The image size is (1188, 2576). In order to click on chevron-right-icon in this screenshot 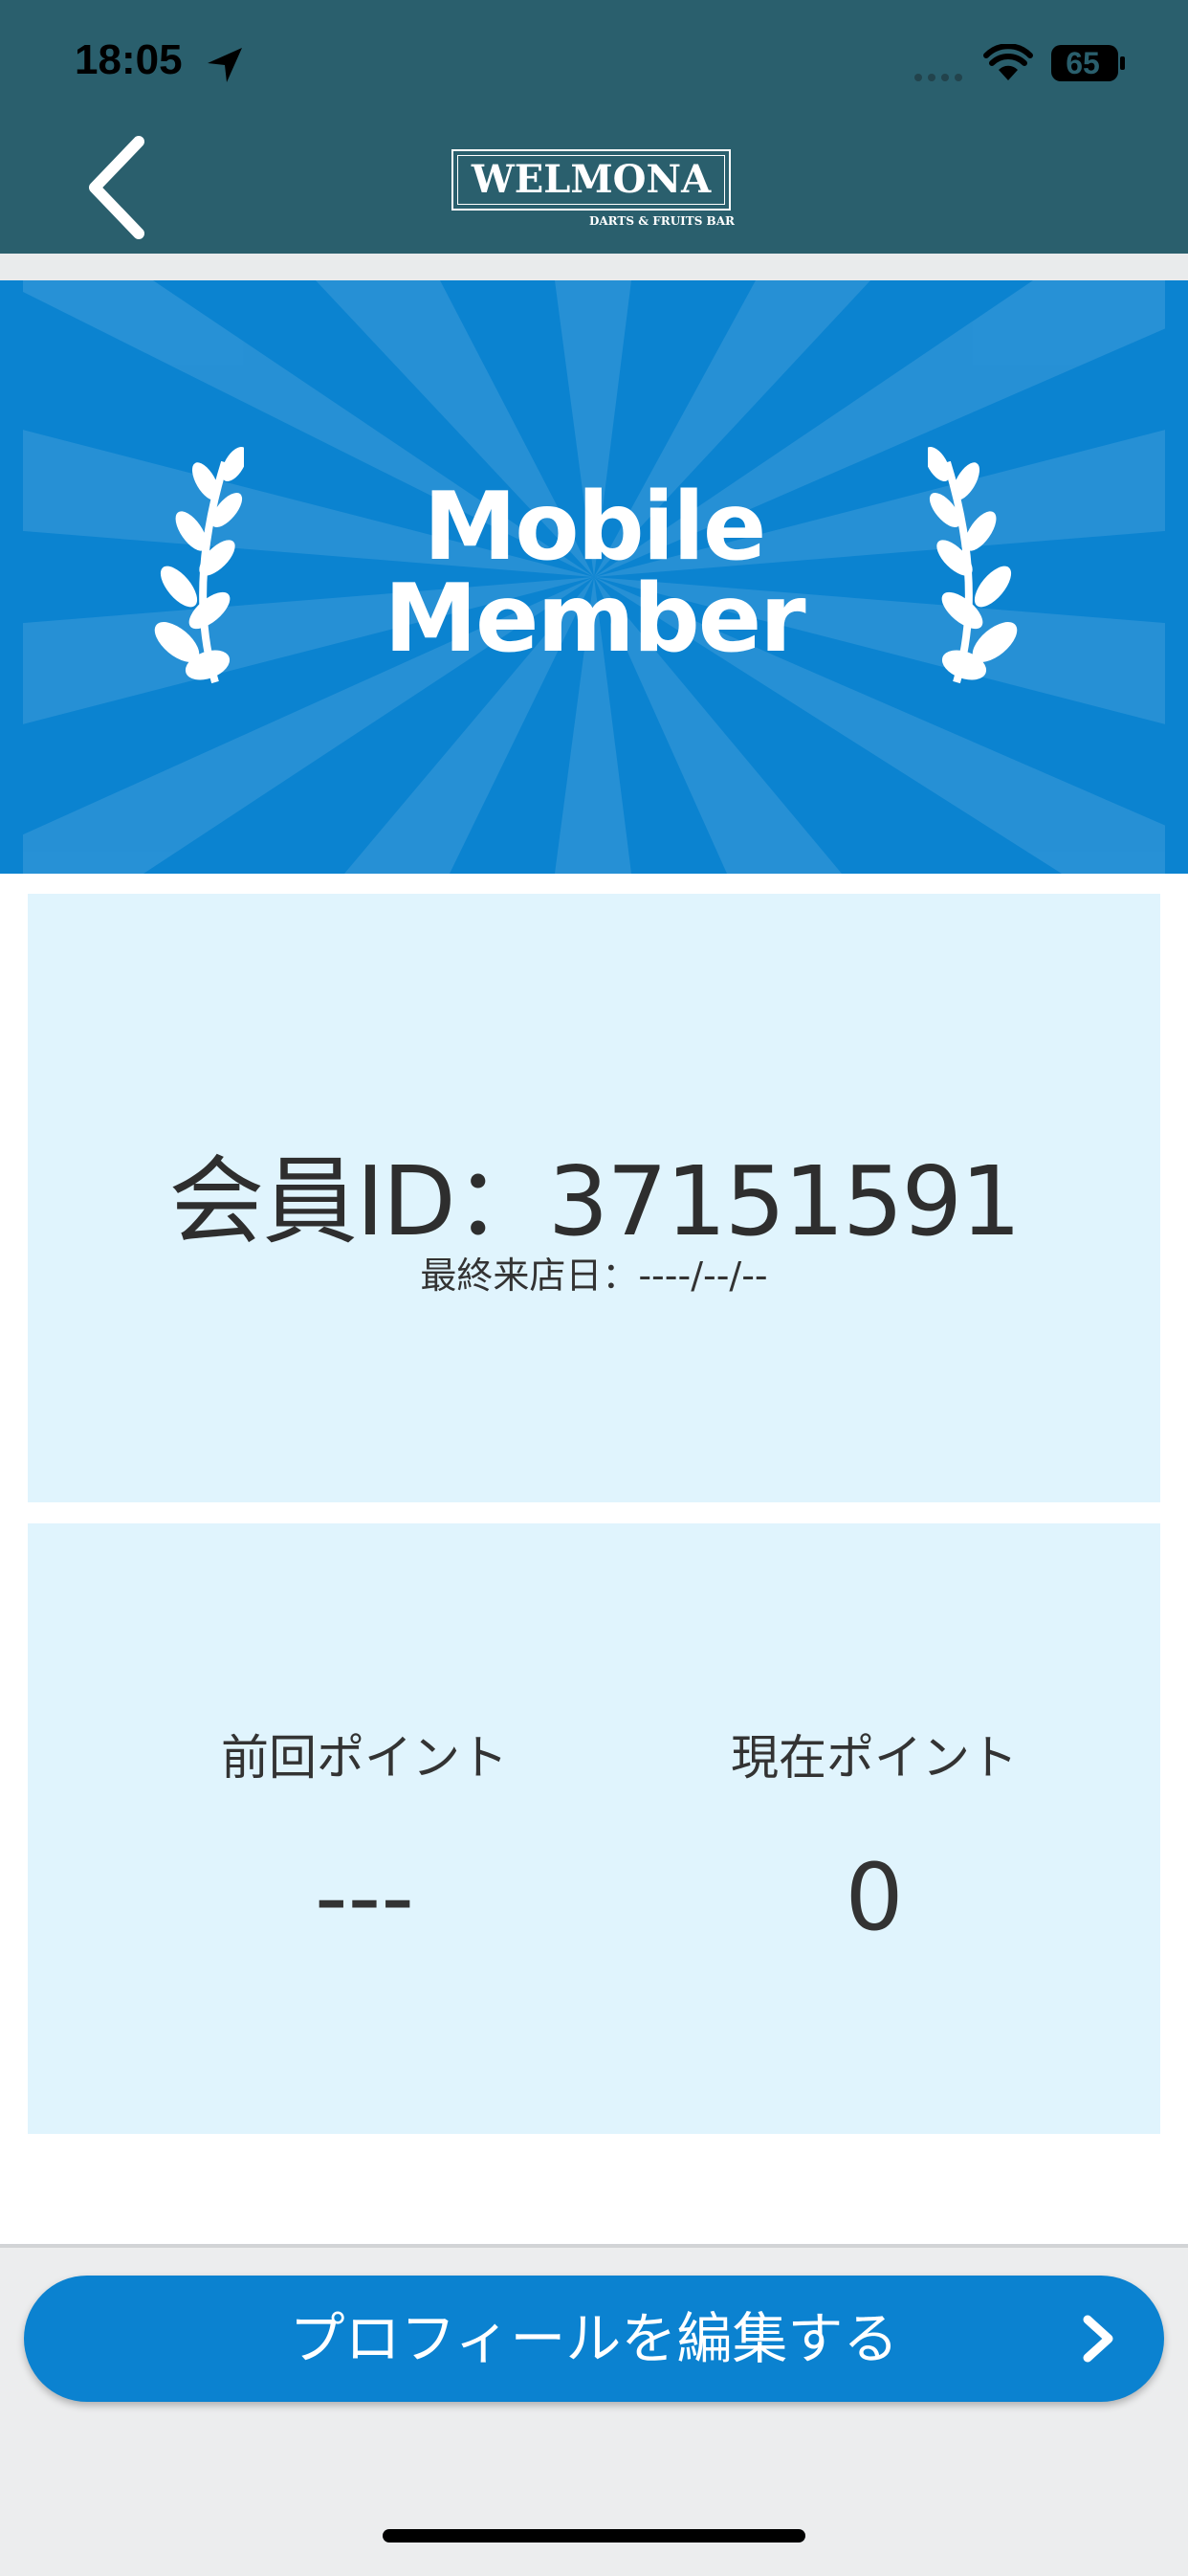, I will do `click(1098, 2339)`.